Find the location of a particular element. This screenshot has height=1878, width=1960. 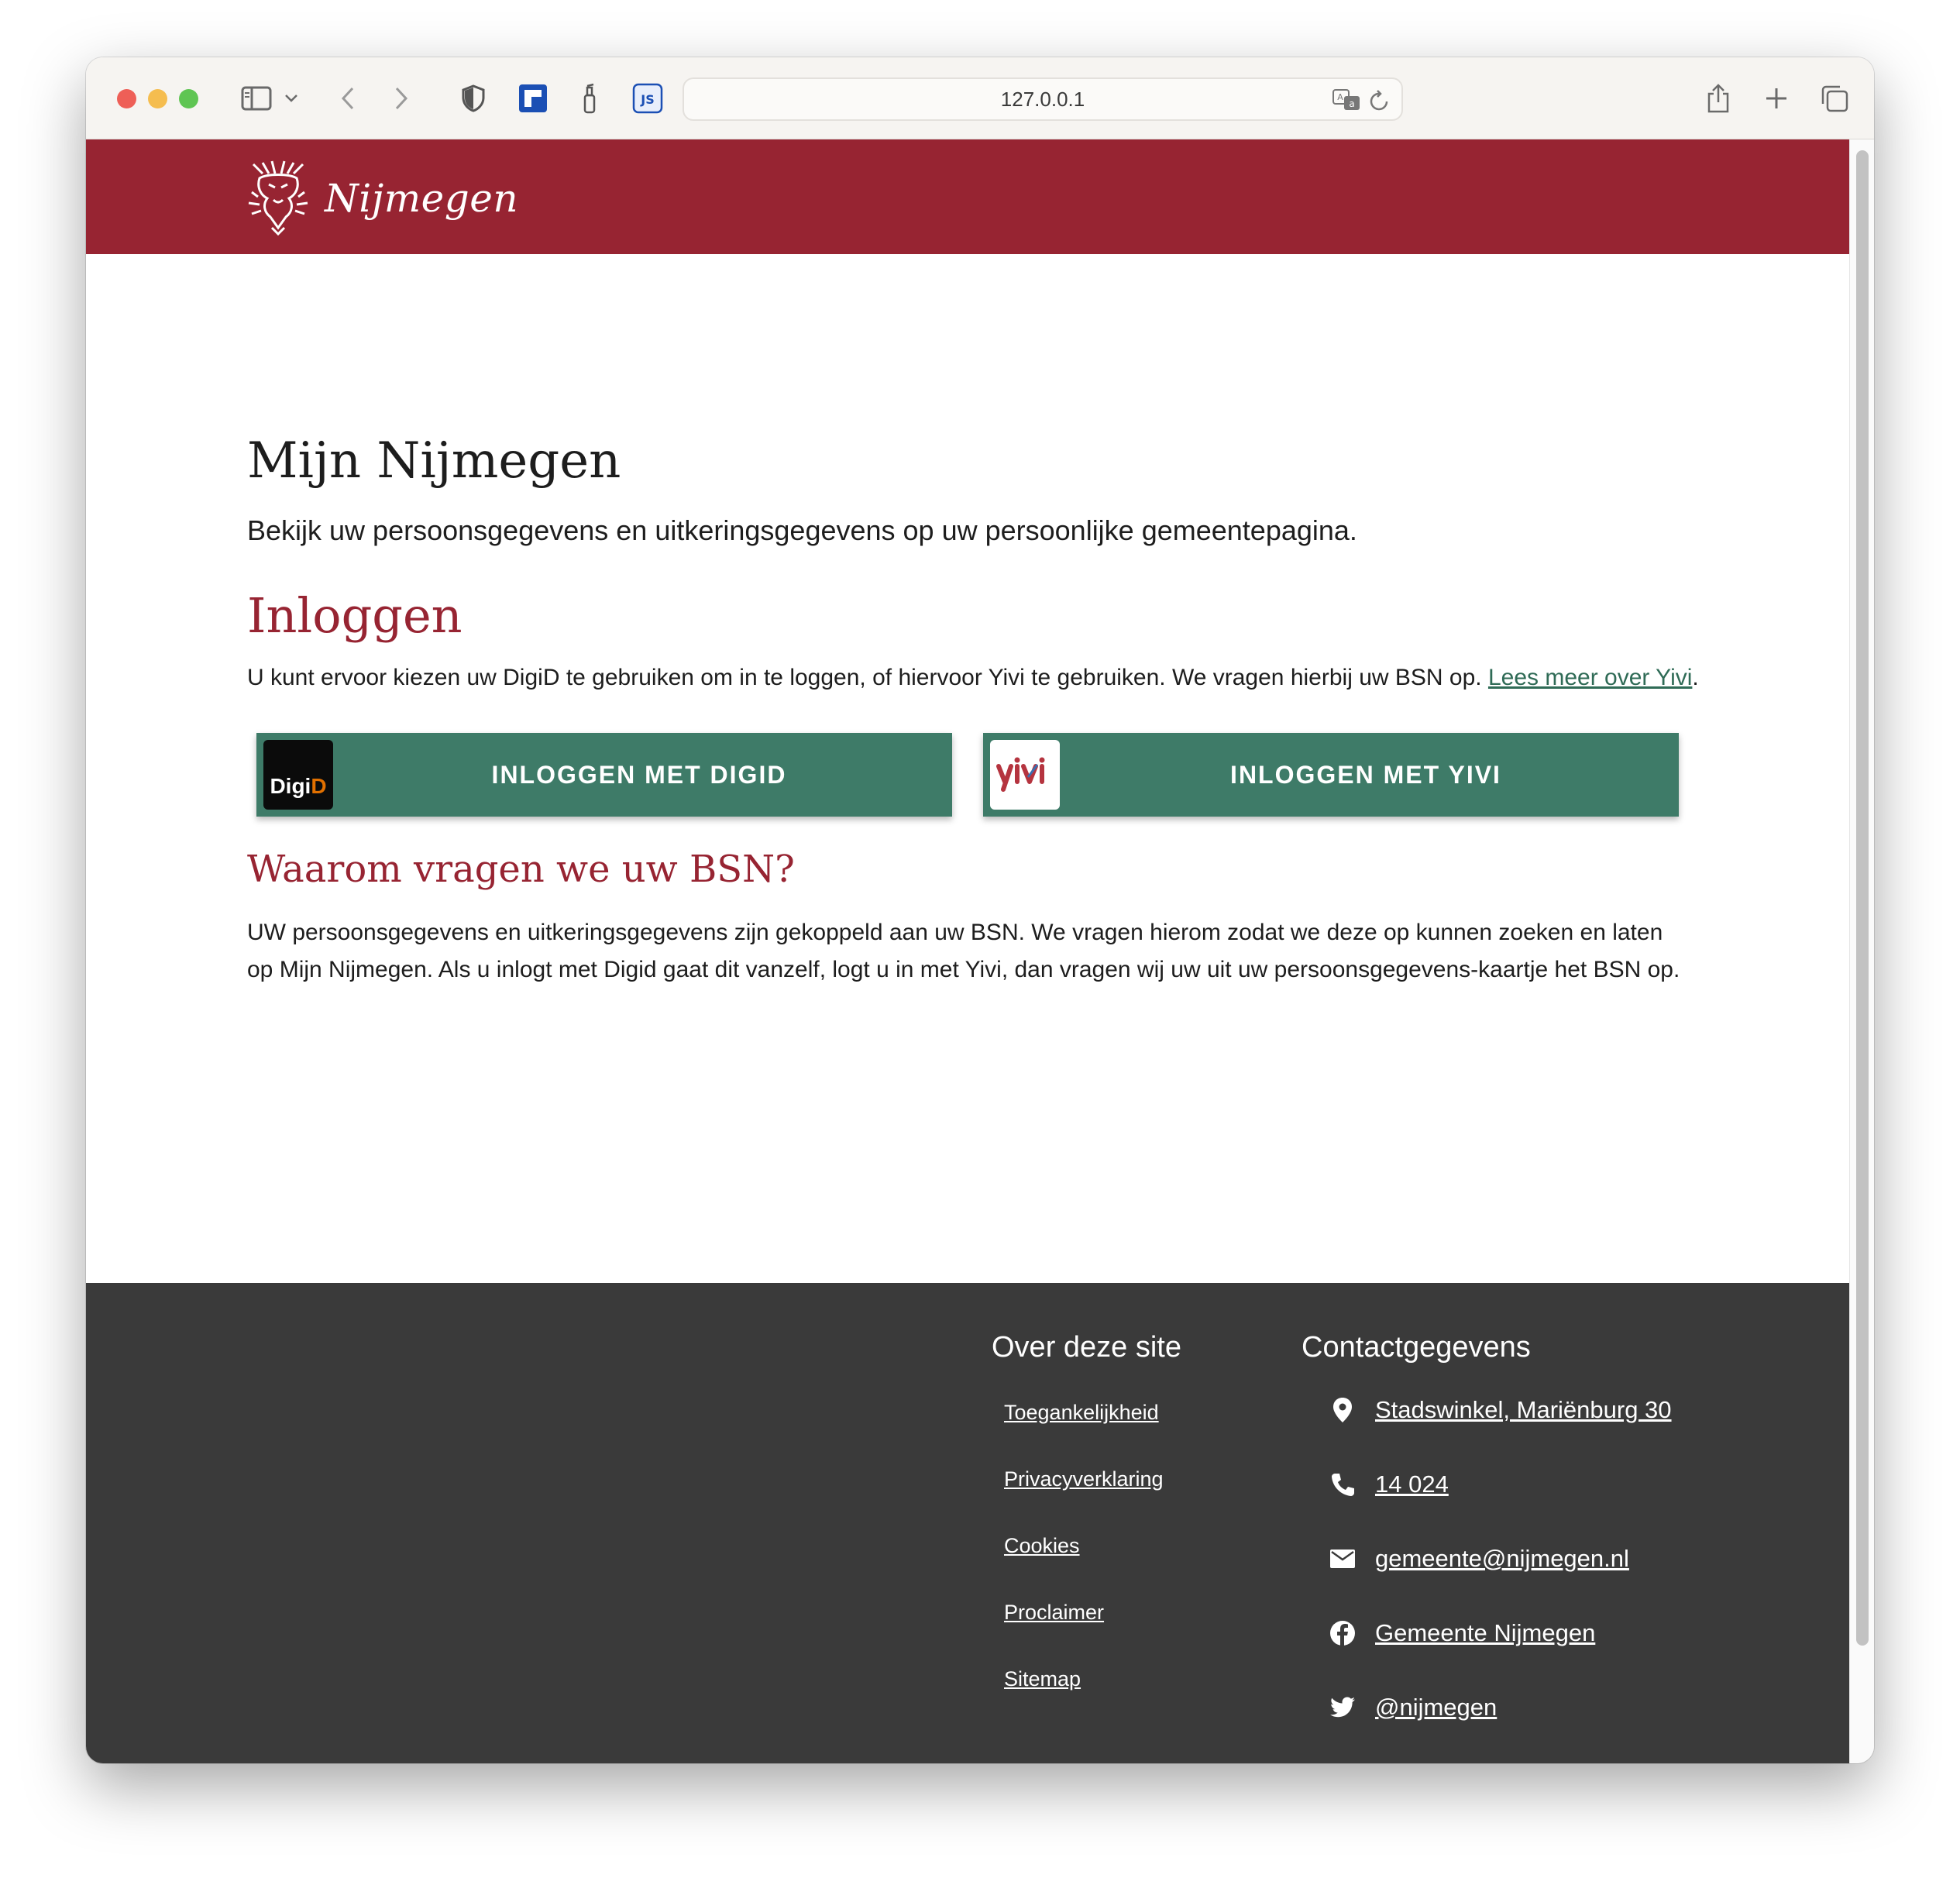

svg-text: JS is located at coordinates (647, 99).